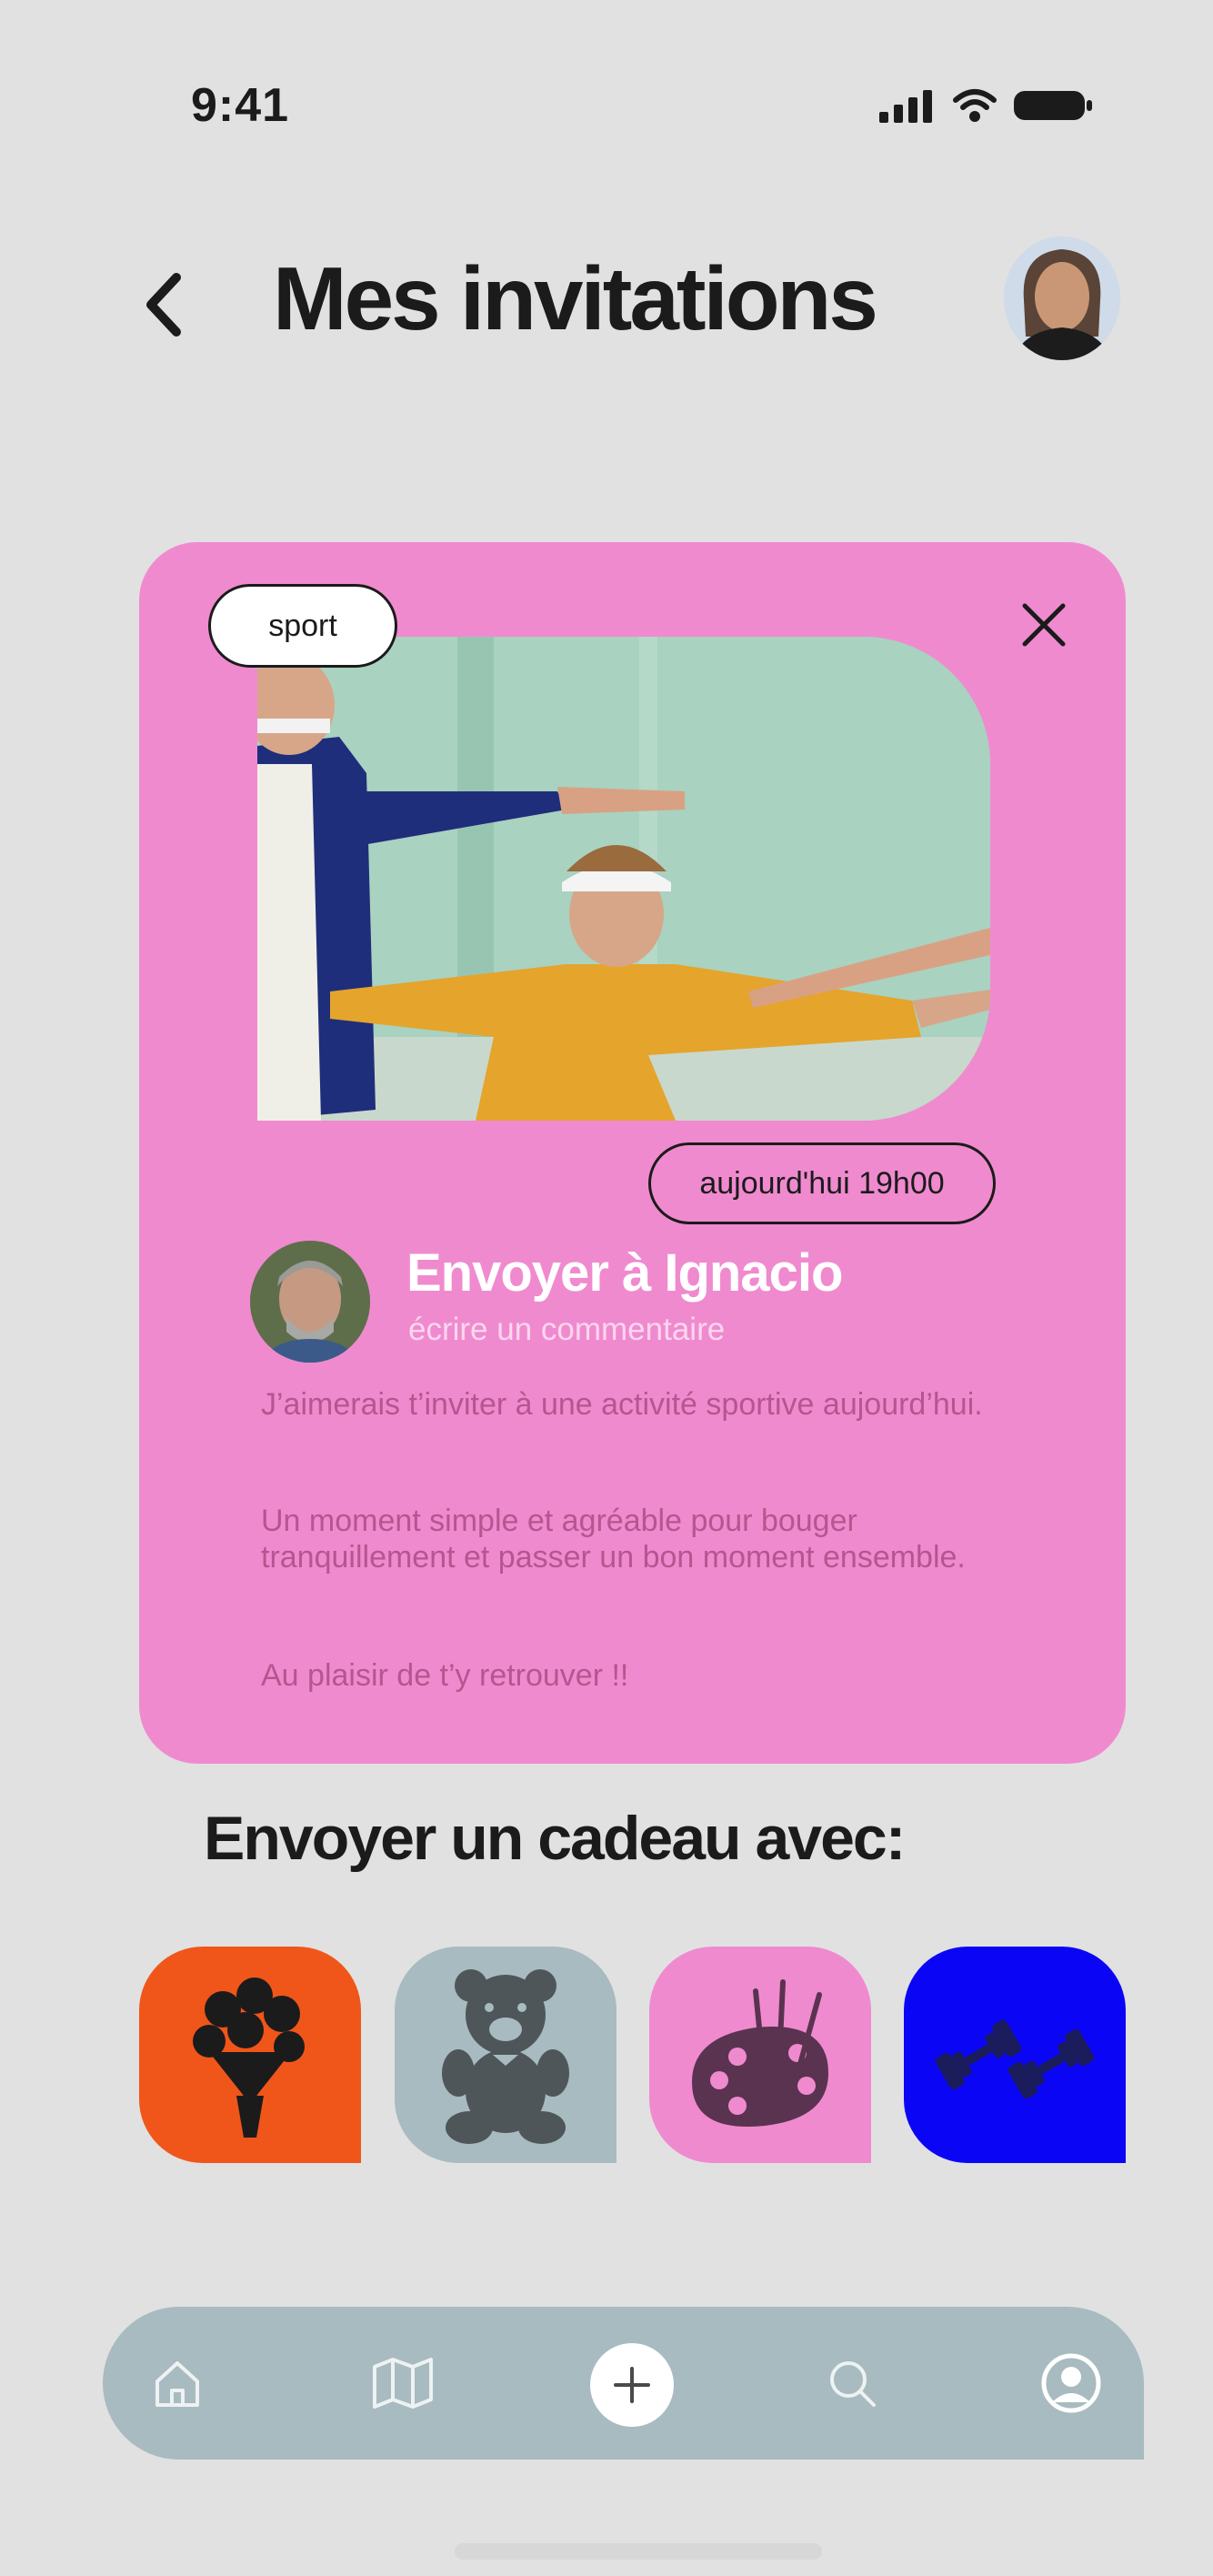 Image resolution: width=1213 pixels, height=2576 pixels. I want to click on home-icon, so click(177, 2384).